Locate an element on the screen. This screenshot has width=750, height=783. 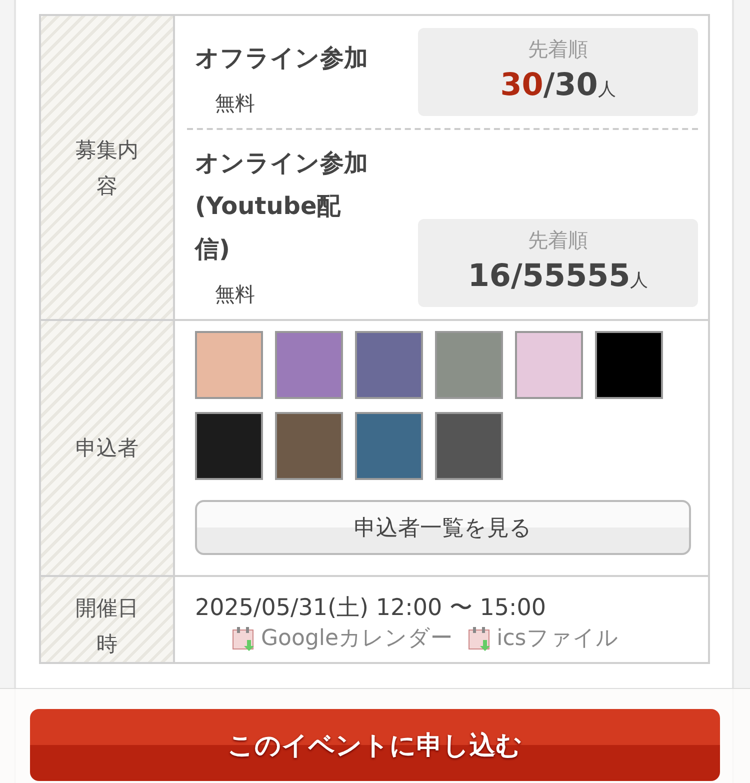
plan-name: オンライン参加(Youtube配信) is located at coordinates (282, 206).